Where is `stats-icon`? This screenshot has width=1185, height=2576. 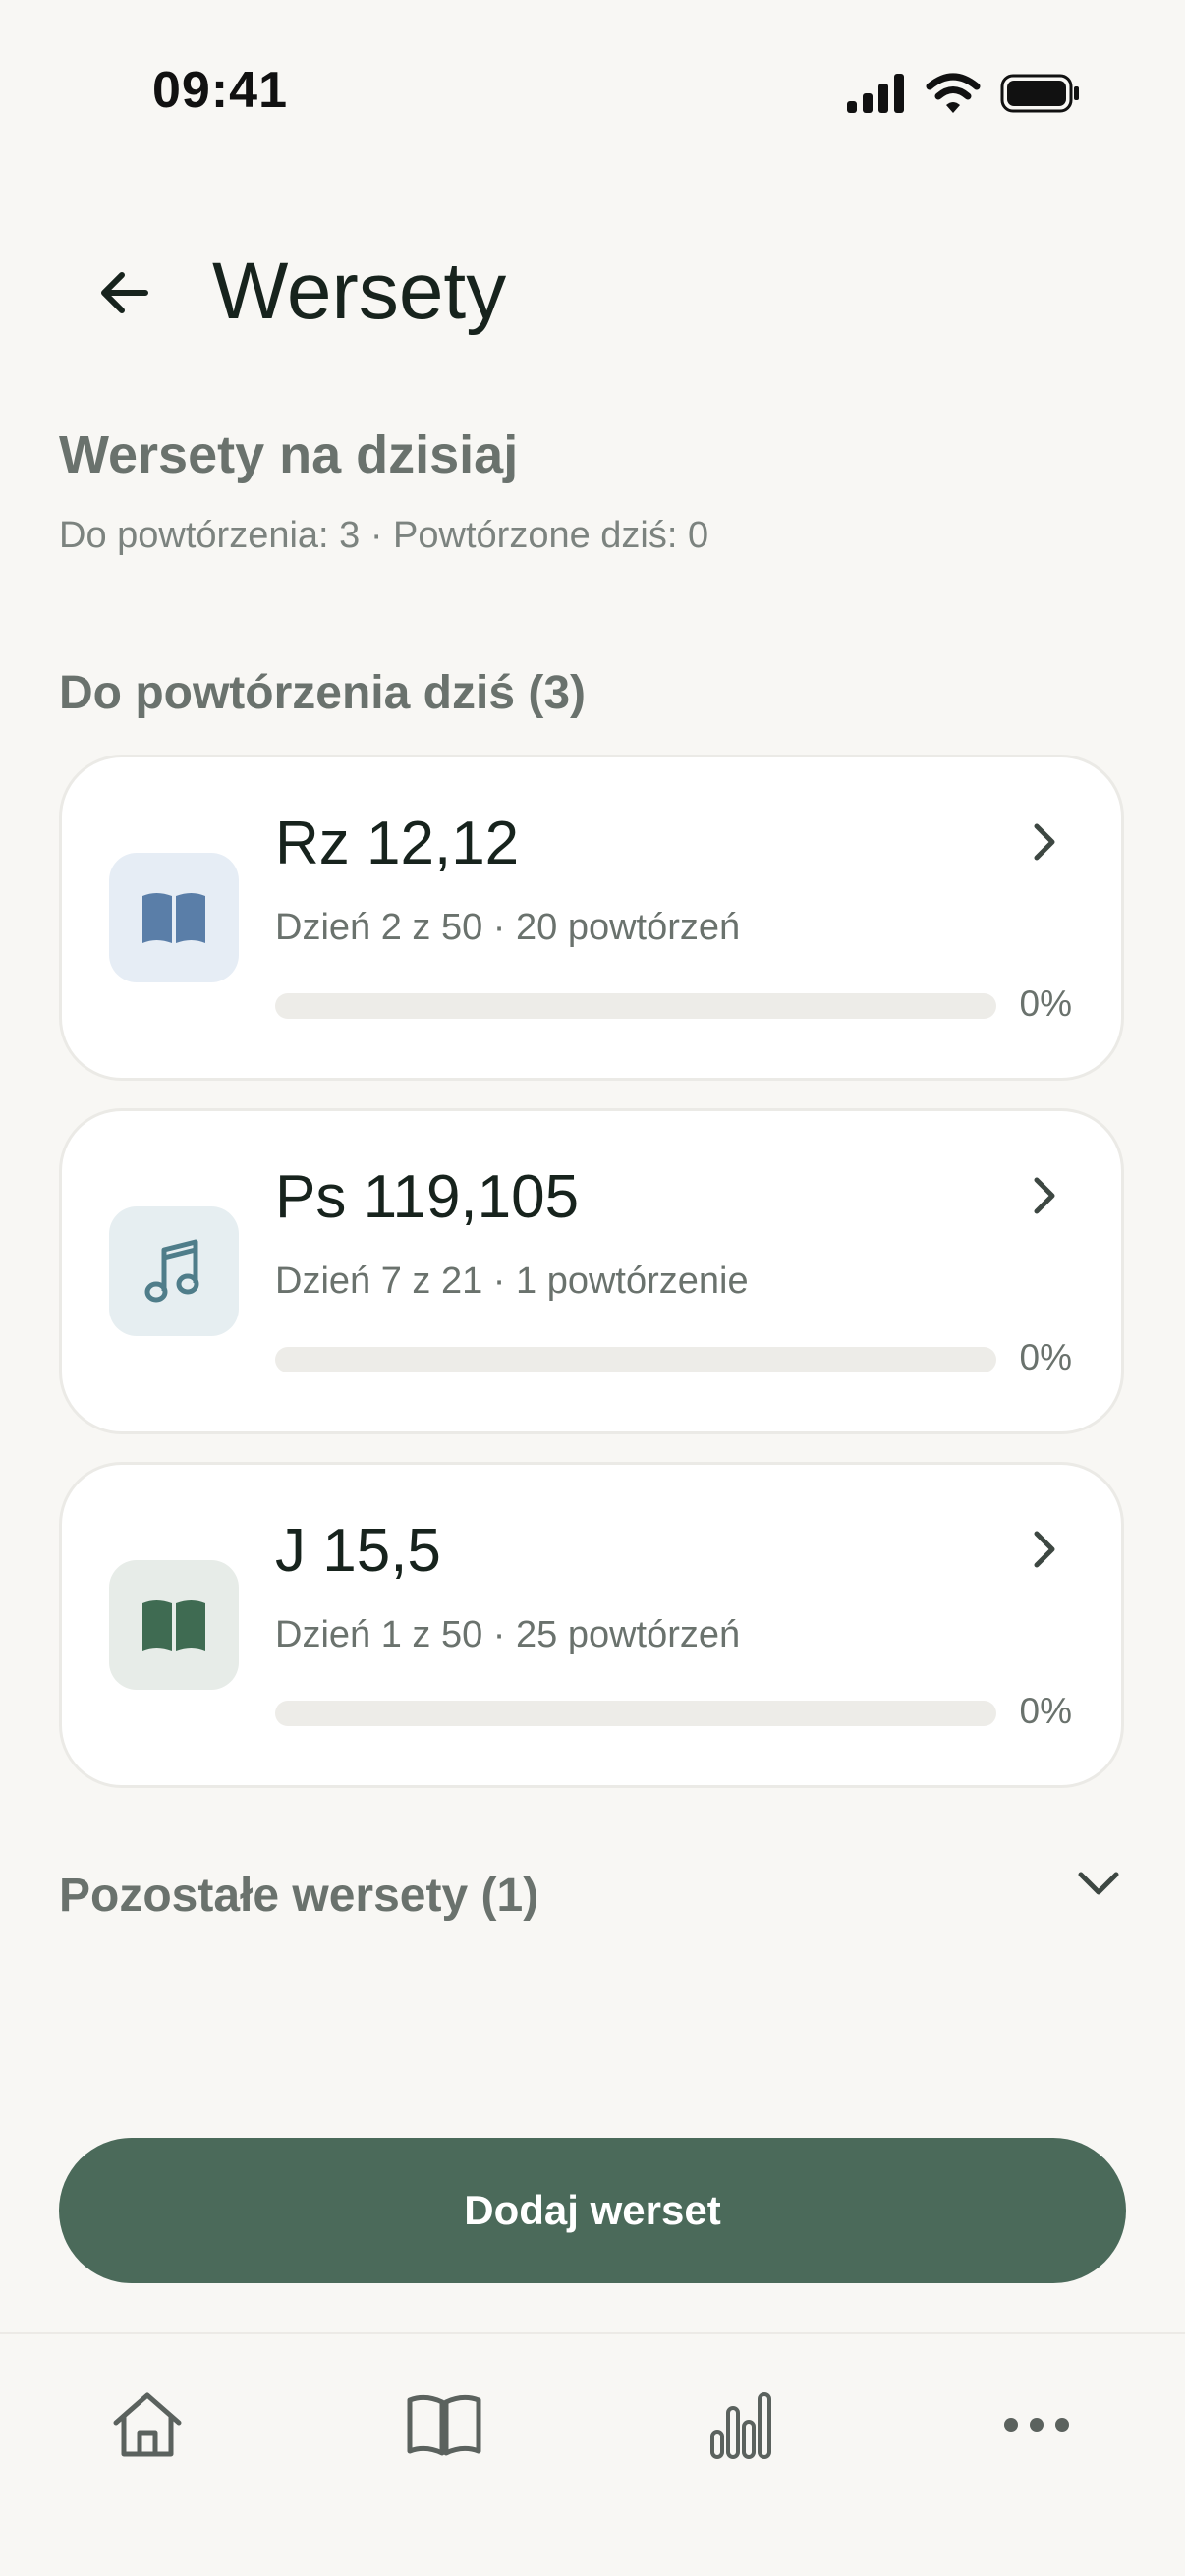
stats-icon is located at coordinates (741, 2425).